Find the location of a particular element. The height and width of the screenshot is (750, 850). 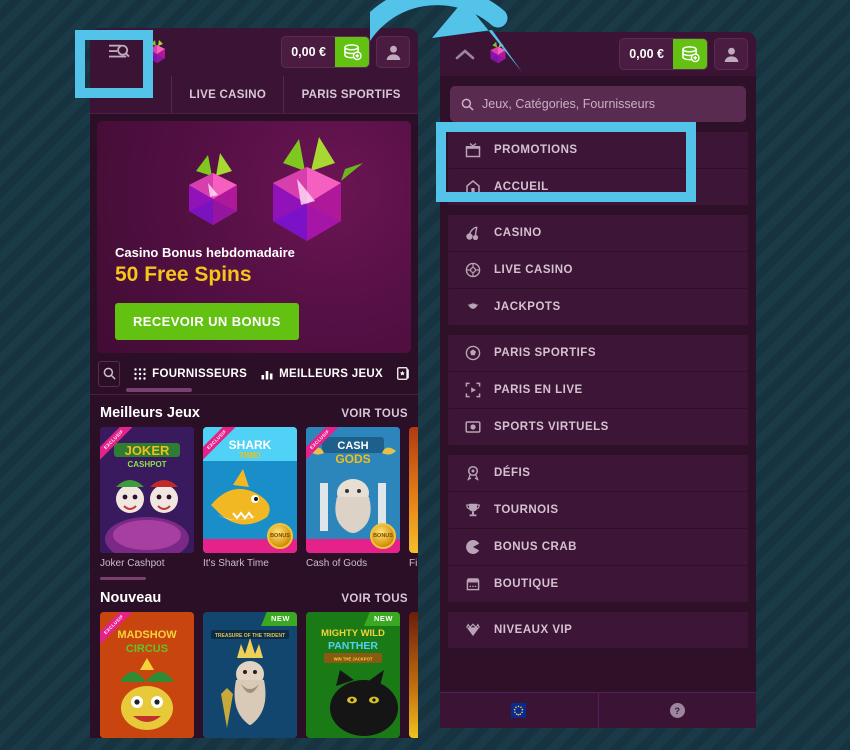

menu-item-label: BONUS CRAB is located at coordinates (535, 547).